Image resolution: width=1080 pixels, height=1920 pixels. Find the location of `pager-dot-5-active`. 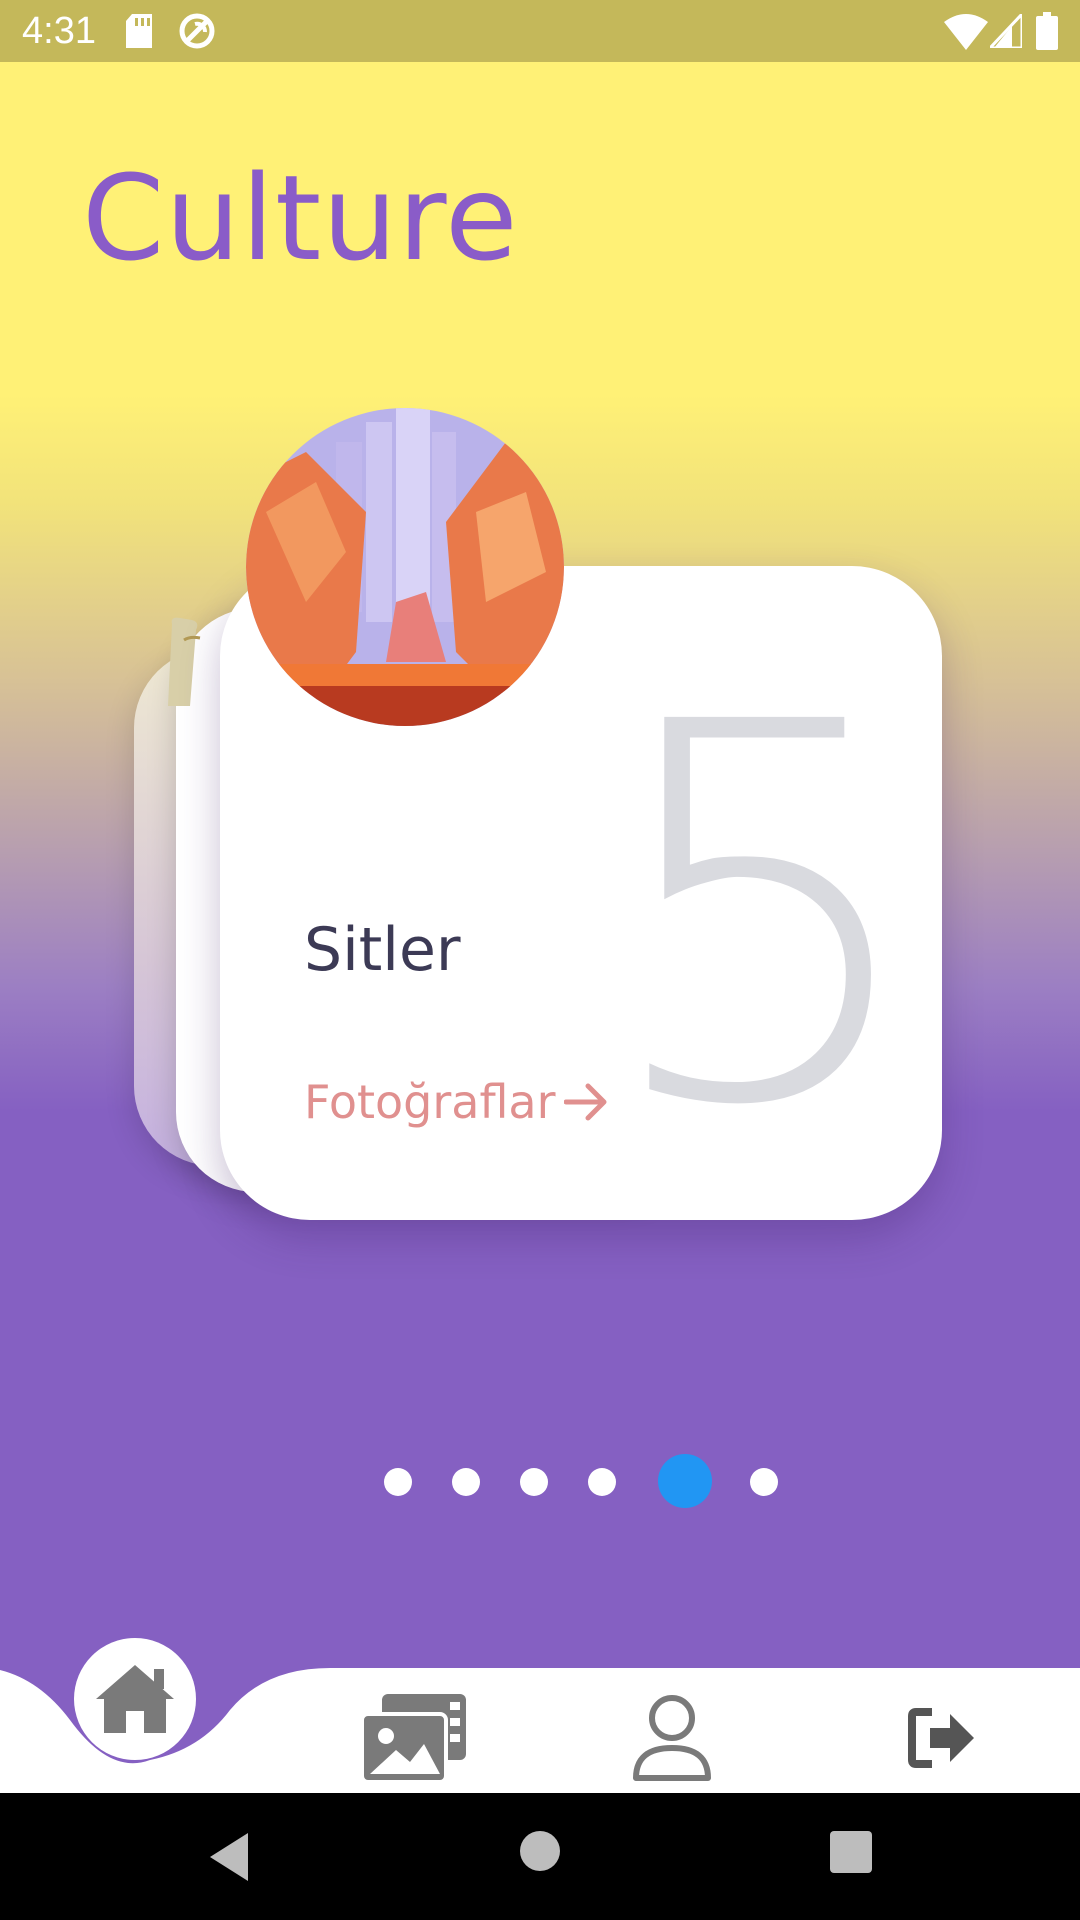

pager-dot-5-active is located at coordinates (685, 1481).